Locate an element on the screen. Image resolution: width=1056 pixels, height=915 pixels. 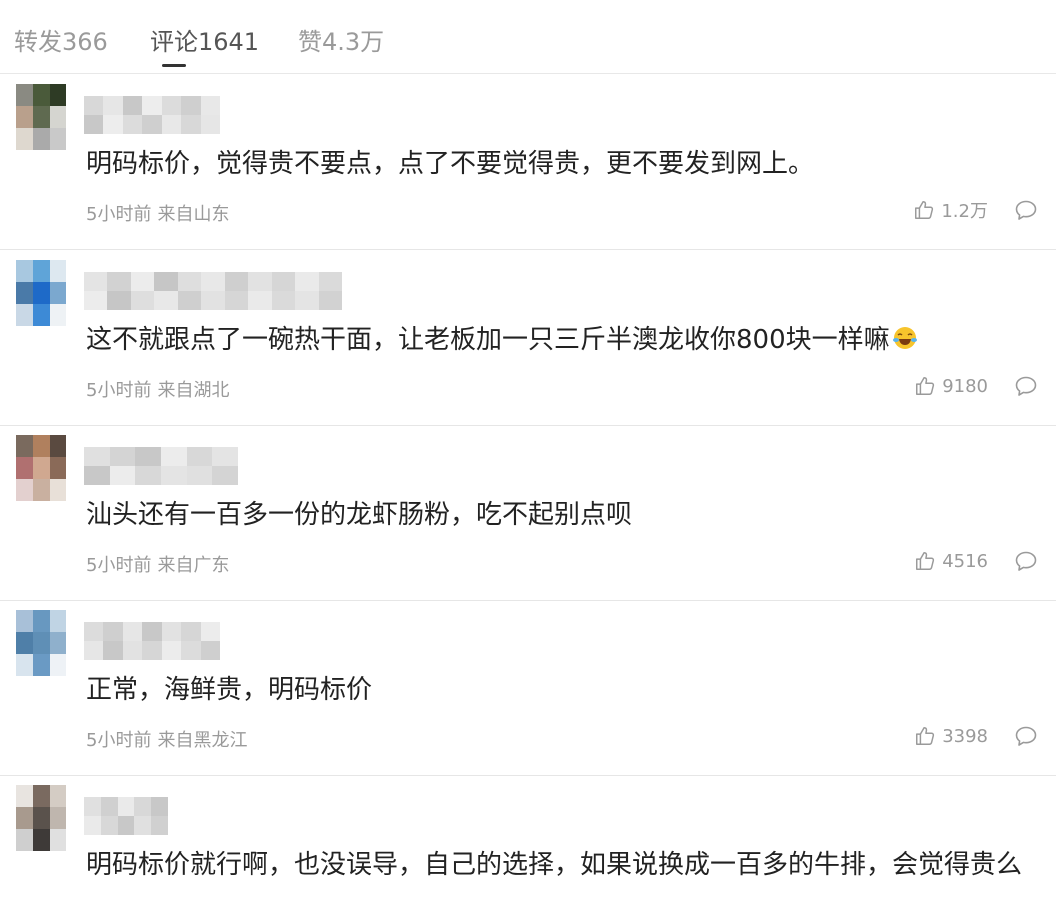
tab-likes: 赞4.3万 is located at coordinates (341, 39).